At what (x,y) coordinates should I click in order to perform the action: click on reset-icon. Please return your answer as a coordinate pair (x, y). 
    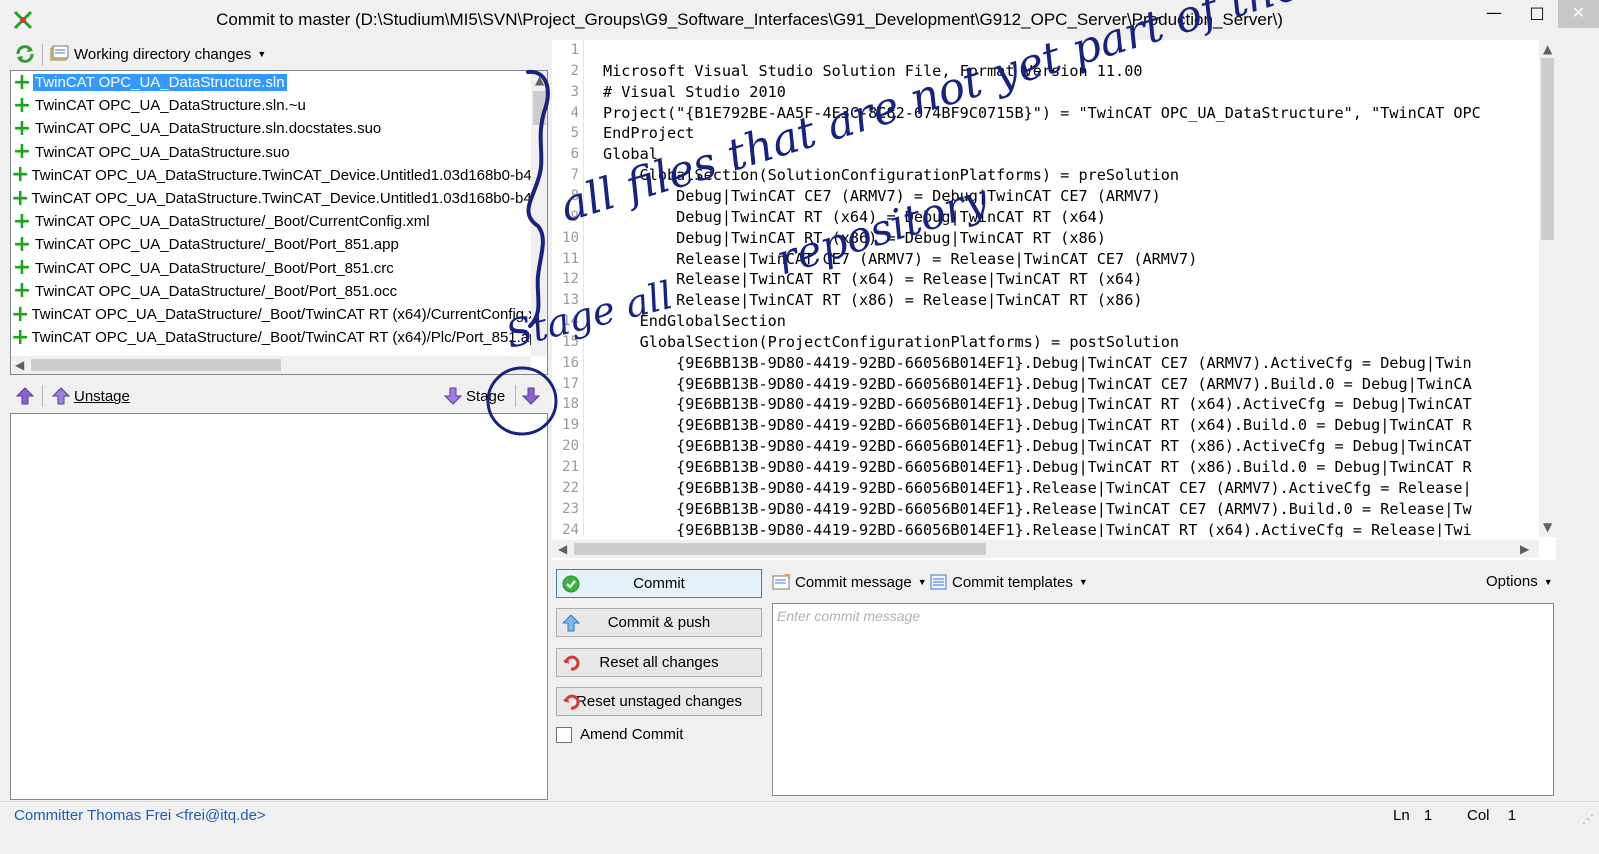
    Looking at the image, I should click on (571, 702).